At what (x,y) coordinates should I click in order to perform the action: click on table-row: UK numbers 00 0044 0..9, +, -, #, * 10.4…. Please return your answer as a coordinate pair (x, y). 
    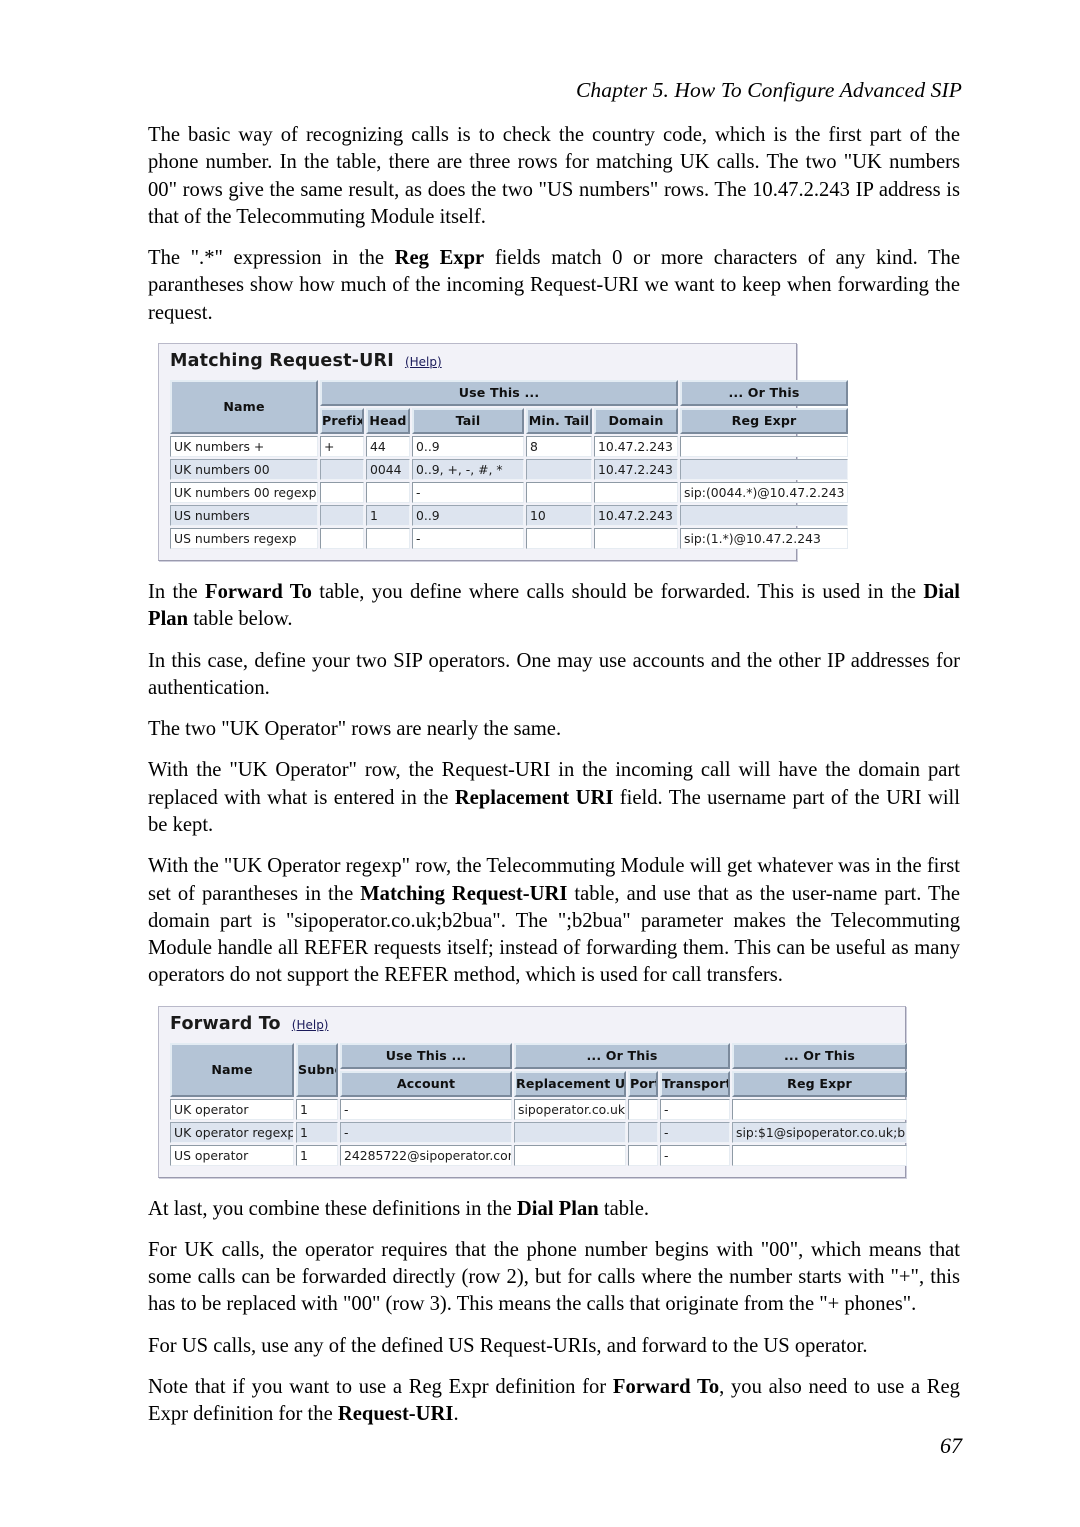
    Looking at the image, I should click on (509, 469).